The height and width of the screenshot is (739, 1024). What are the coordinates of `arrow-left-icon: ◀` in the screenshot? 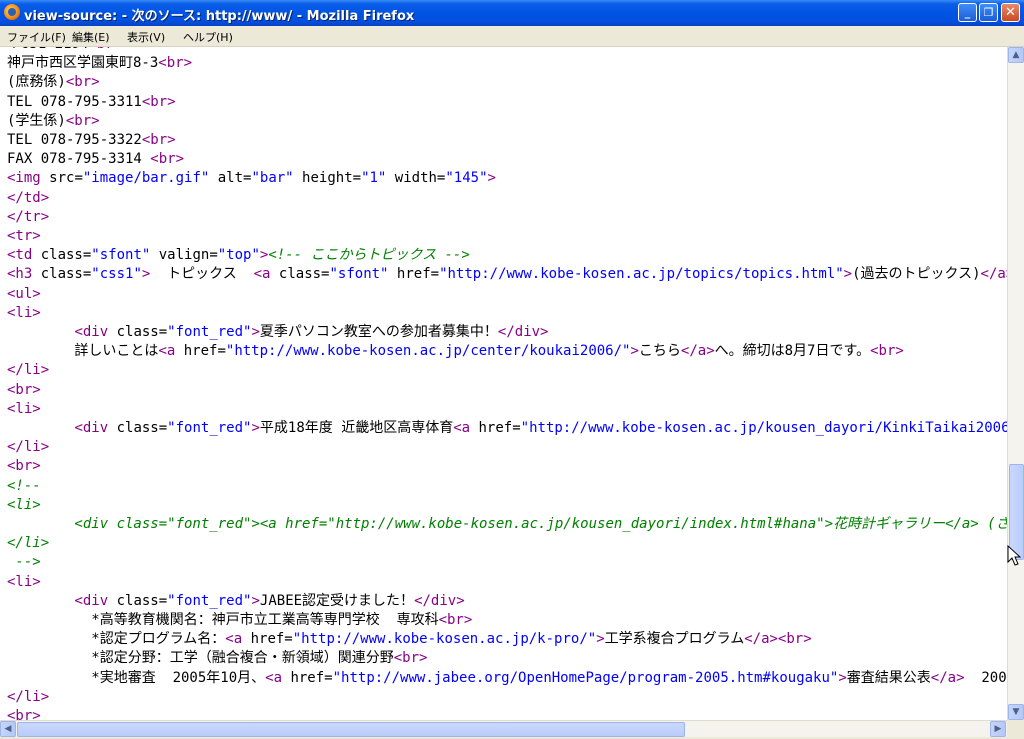 It's located at (8, 729).